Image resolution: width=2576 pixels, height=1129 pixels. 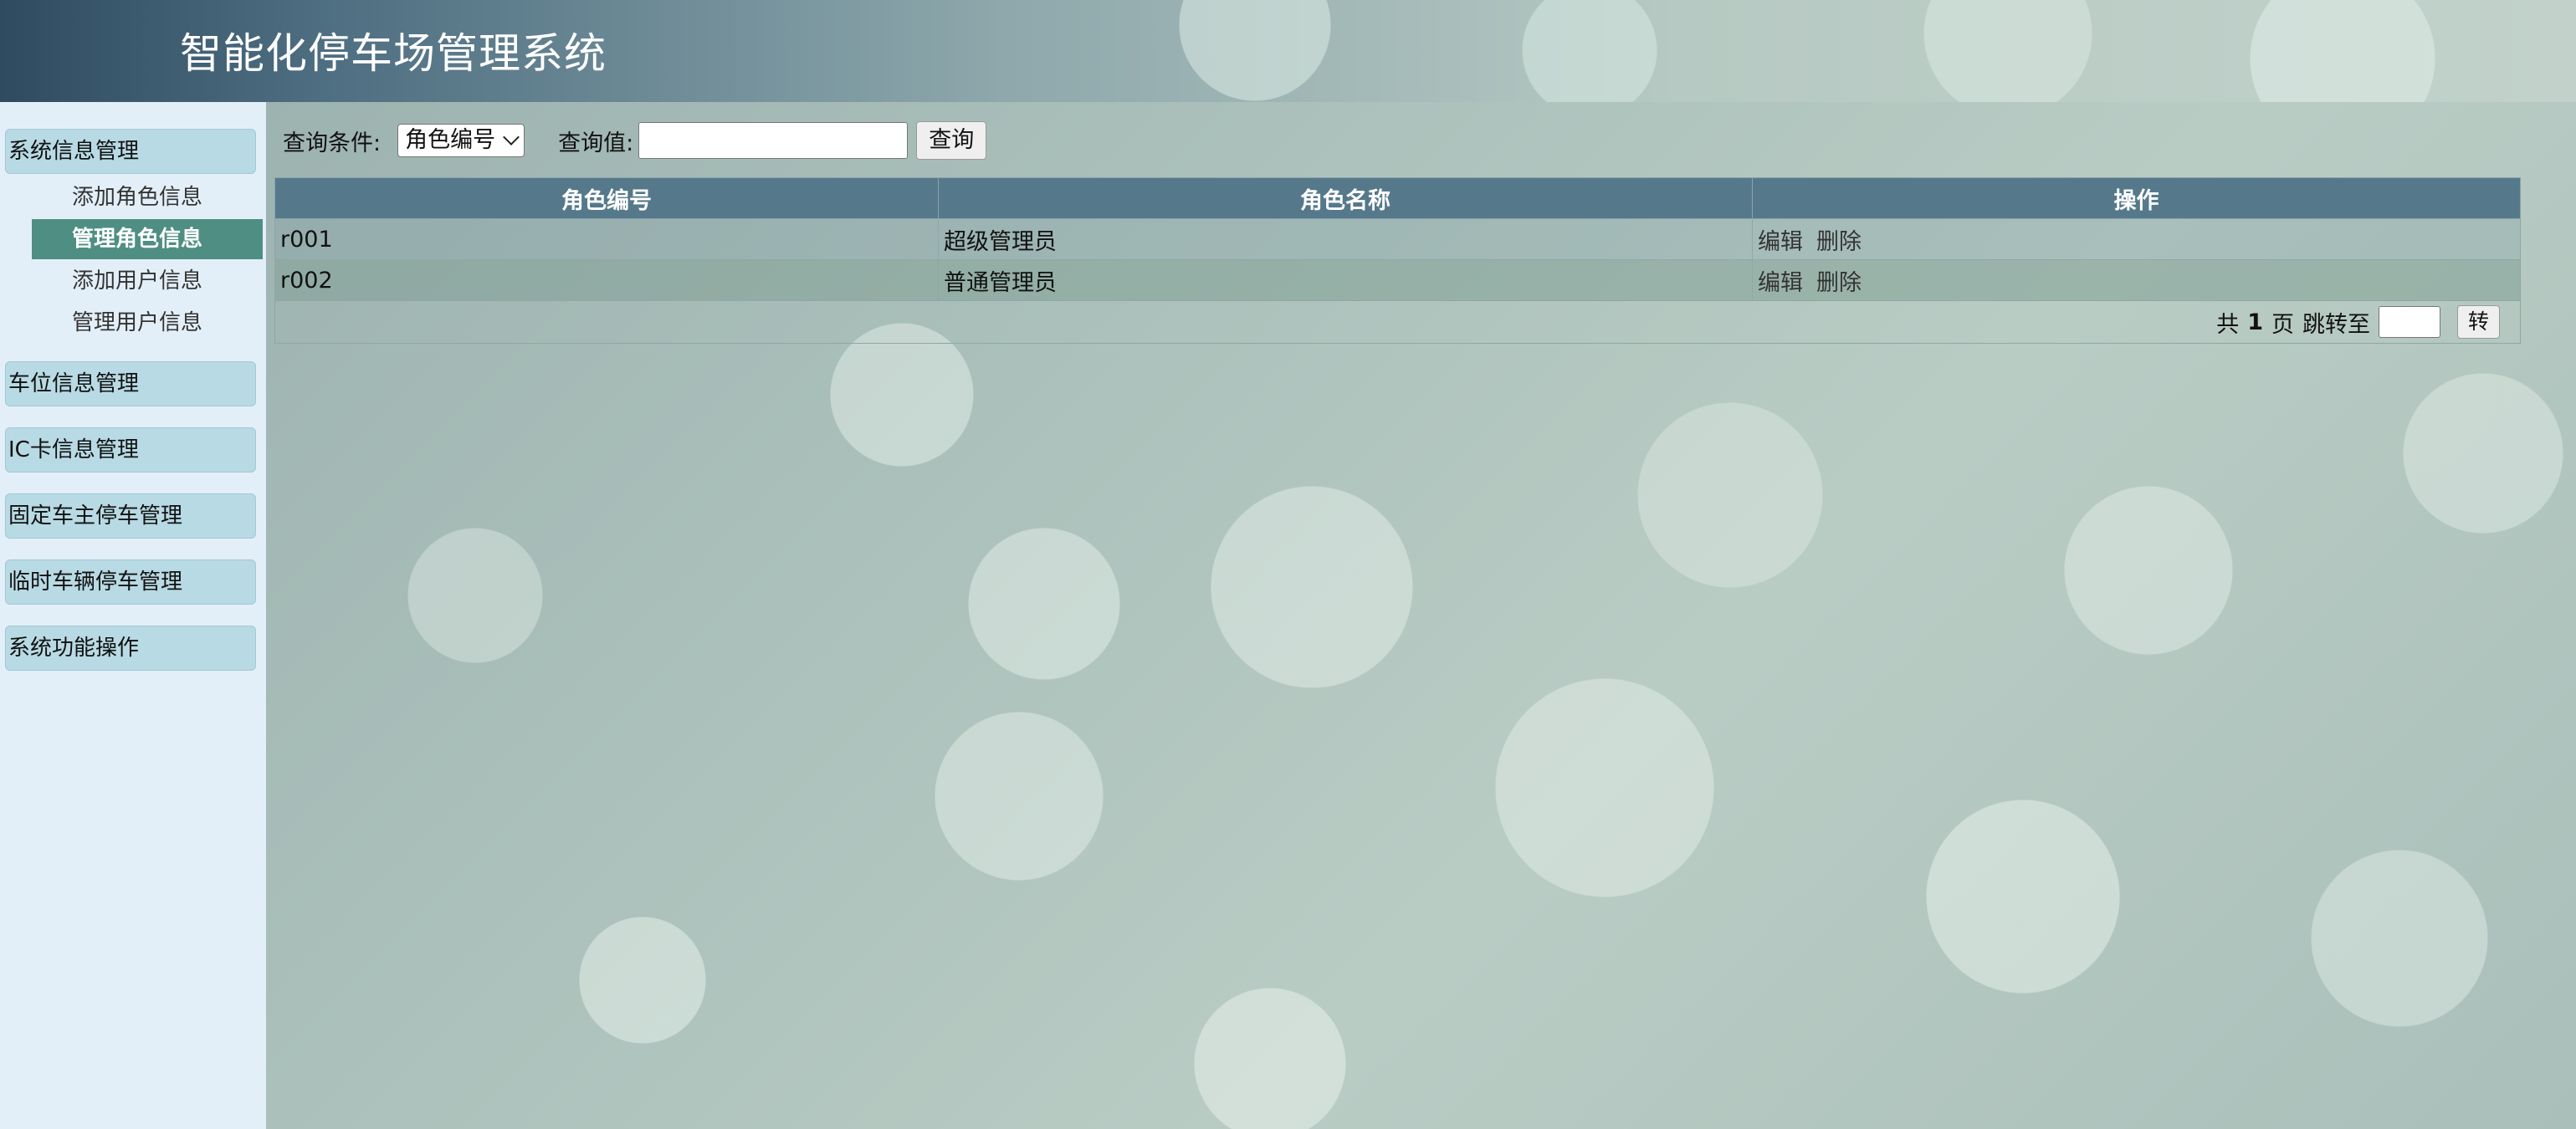 What do you see at coordinates (394, 53) in the screenshot?
I see `app-title: 智能化停车场管理系统` at bounding box center [394, 53].